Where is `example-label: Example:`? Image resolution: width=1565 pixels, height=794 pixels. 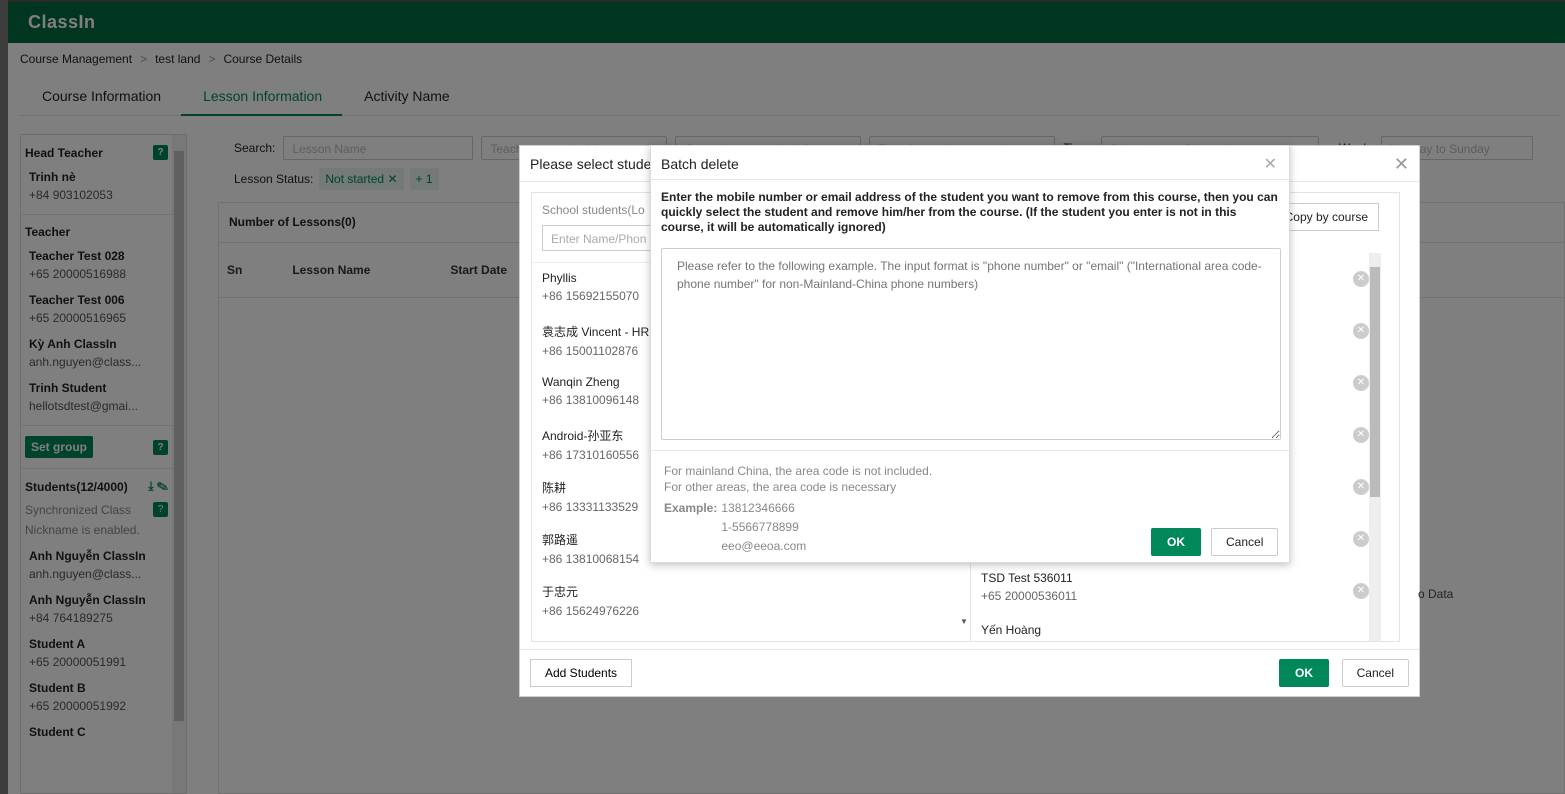 example-label: Example: is located at coordinates (691, 508).